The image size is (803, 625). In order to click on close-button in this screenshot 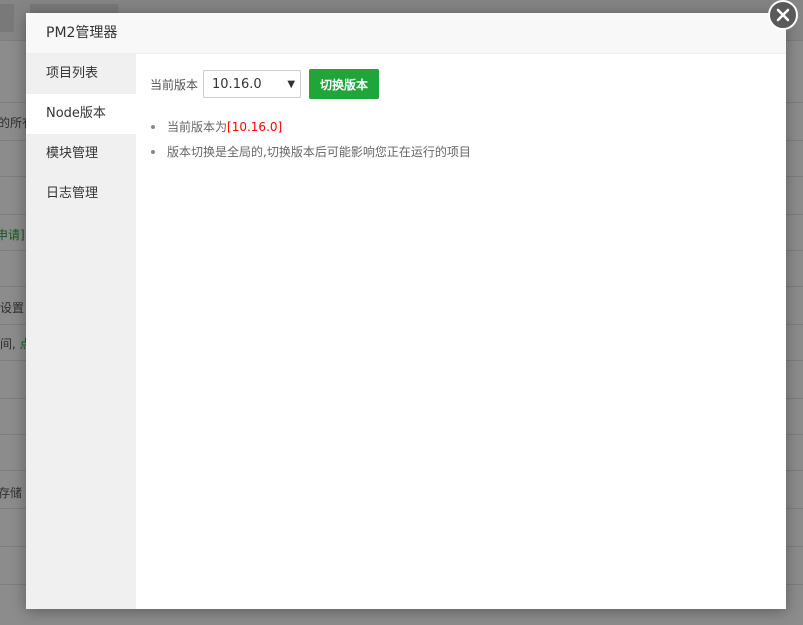, I will do `click(783, 15)`.